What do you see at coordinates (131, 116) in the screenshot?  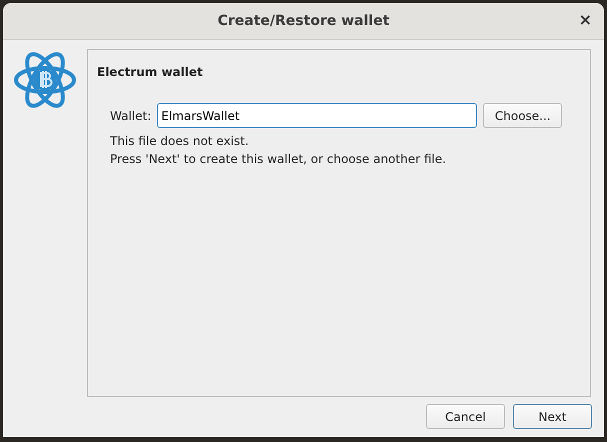 I see `wallet-label: Wallet:` at bounding box center [131, 116].